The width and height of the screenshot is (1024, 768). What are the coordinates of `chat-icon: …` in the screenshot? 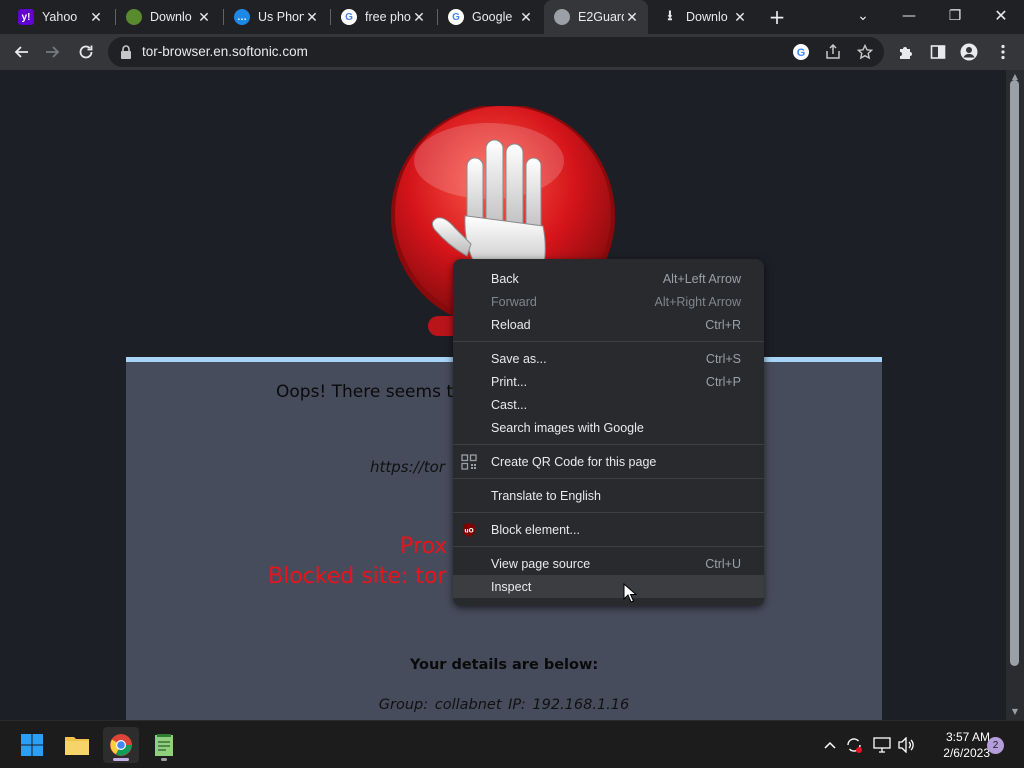 It's located at (242, 17).